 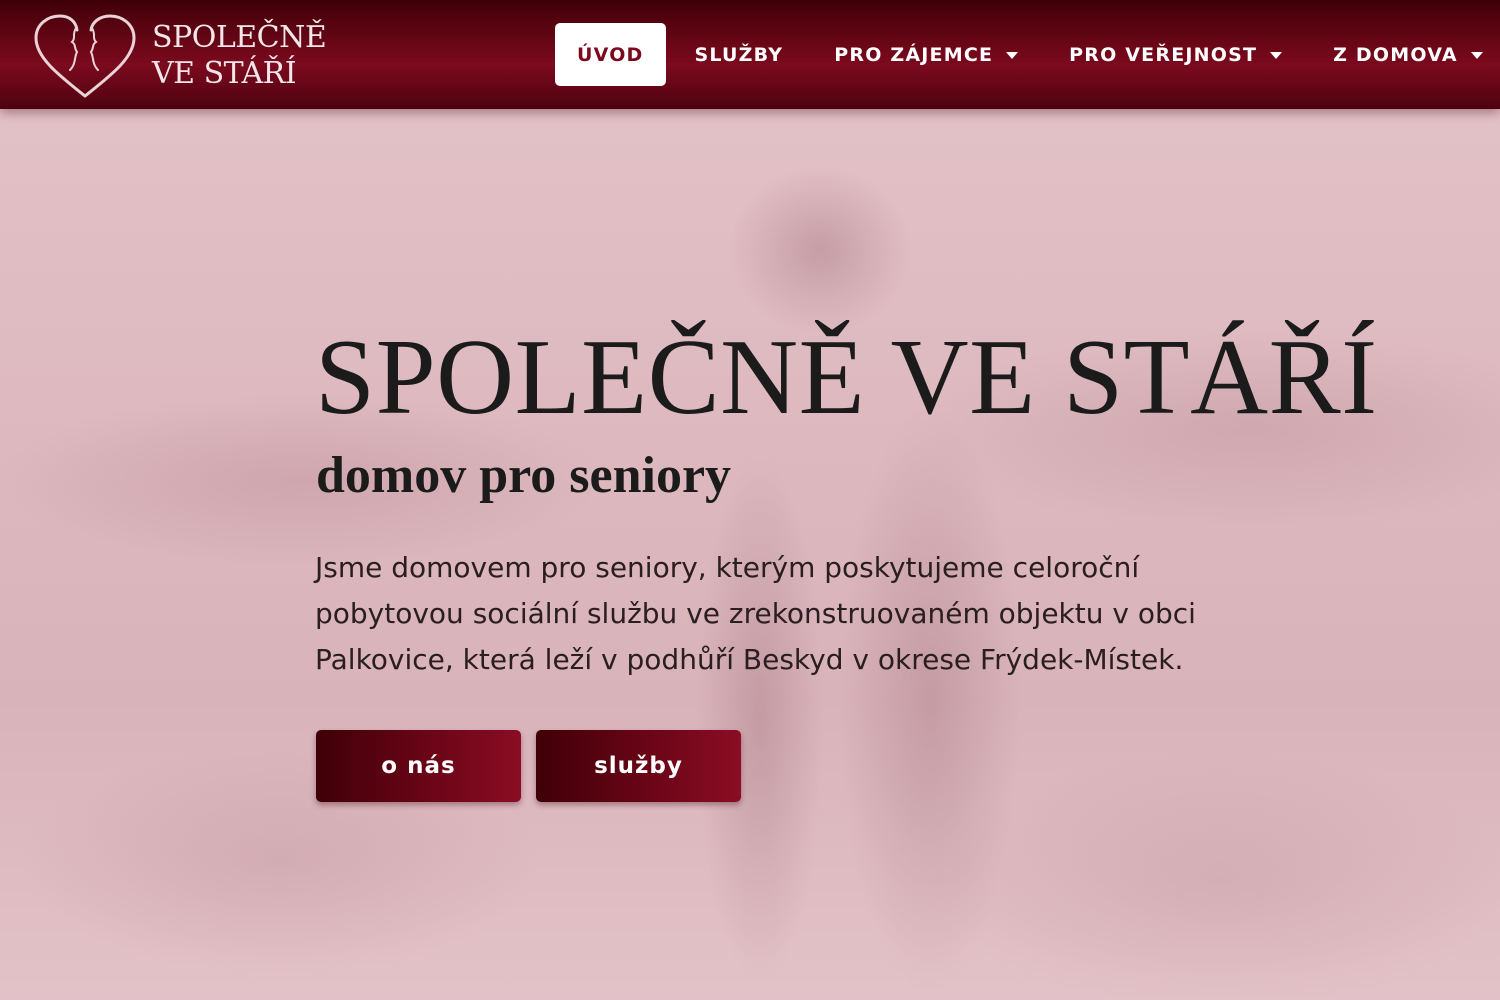 What do you see at coordinates (85, 56) in the screenshot?
I see `heart-with-faces-icon` at bounding box center [85, 56].